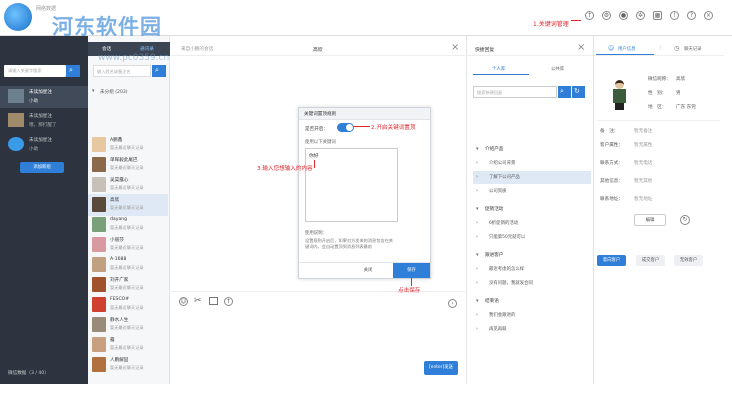 The width and height of the screenshot is (732, 394). I want to click on contacts-search-button: ⌕, so click(159, 71).